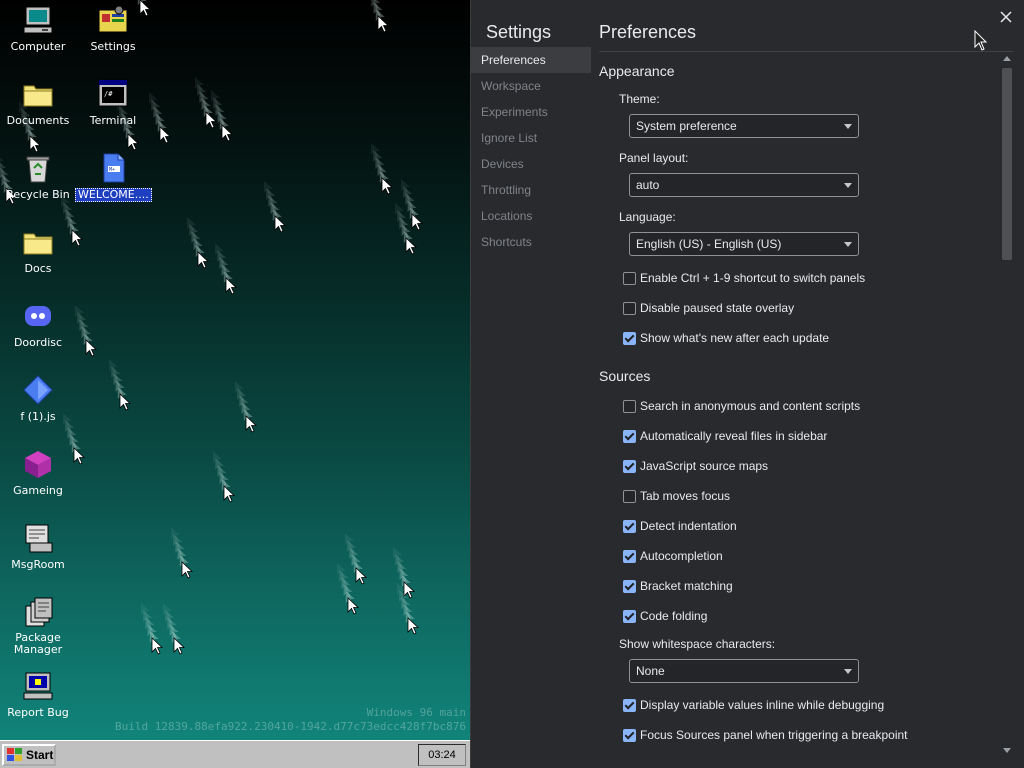  What do you see at coordinates (519, 32) in the screenshot?
I see `settings-title: Settings` at bounding box center [519, 32].